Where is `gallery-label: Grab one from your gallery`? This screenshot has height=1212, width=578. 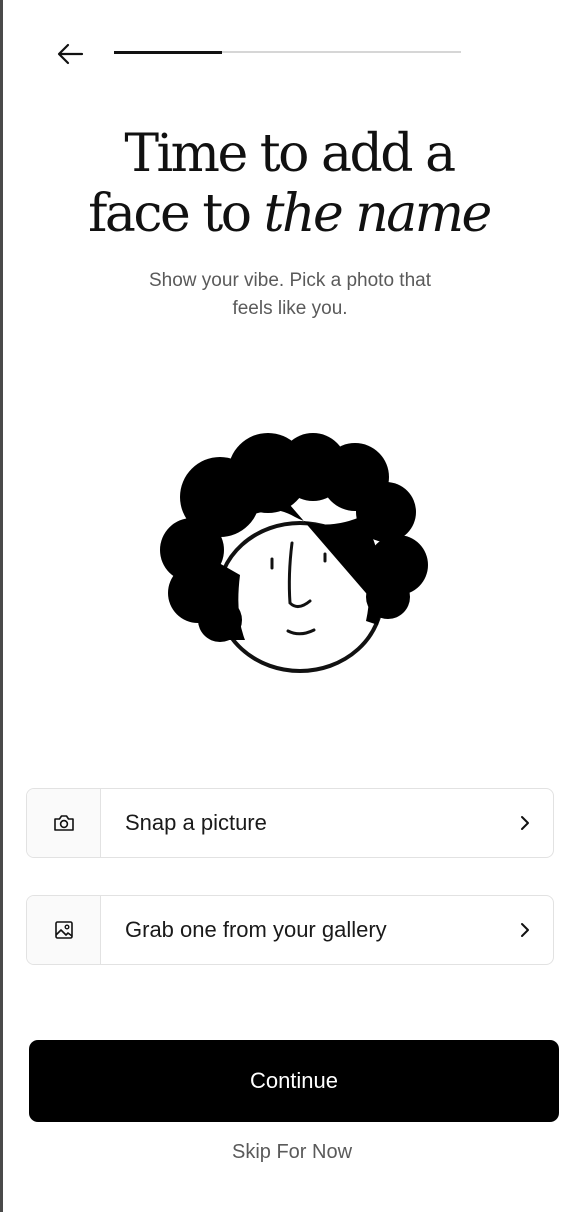
gallery-label: Grab one from your gallery is located at coordinates (256, 929).